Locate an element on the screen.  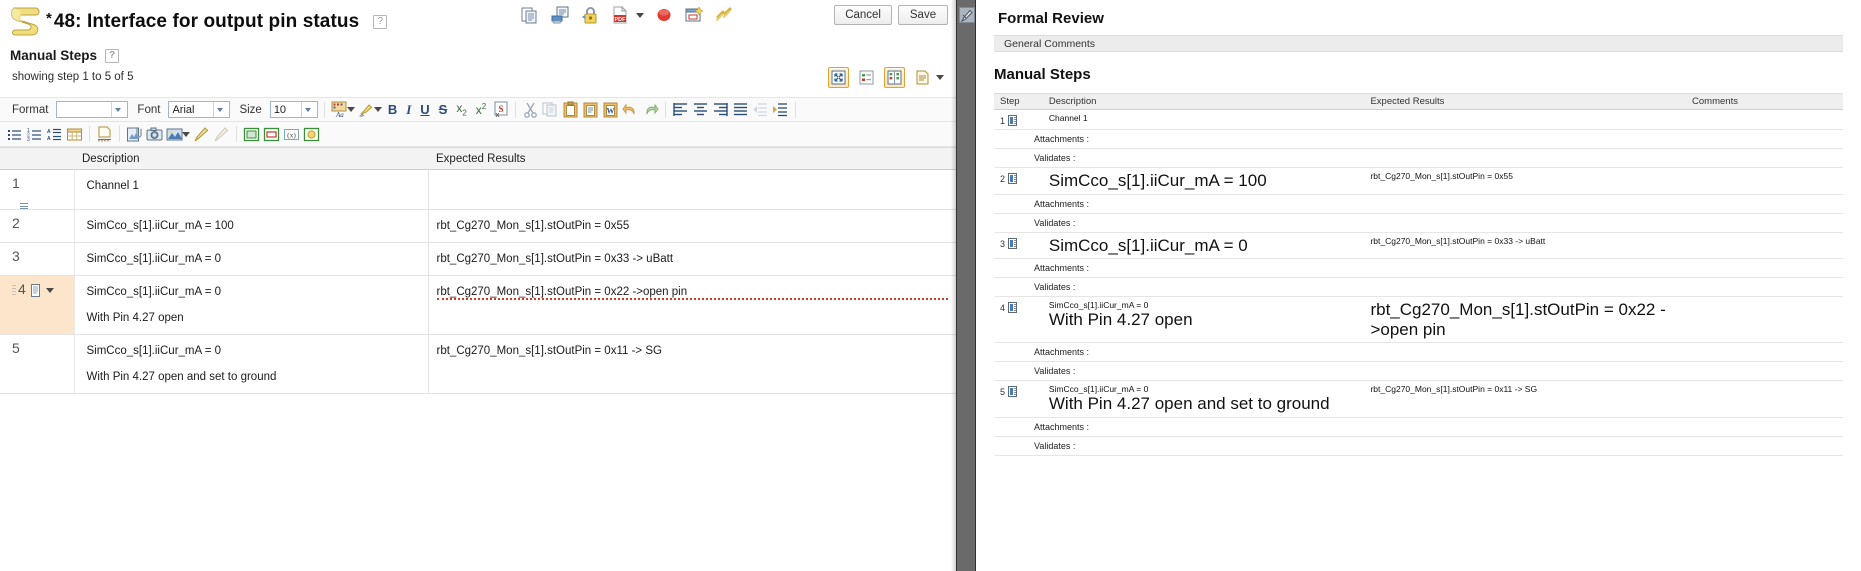
draw-icon is located at coordinates (201, 134).